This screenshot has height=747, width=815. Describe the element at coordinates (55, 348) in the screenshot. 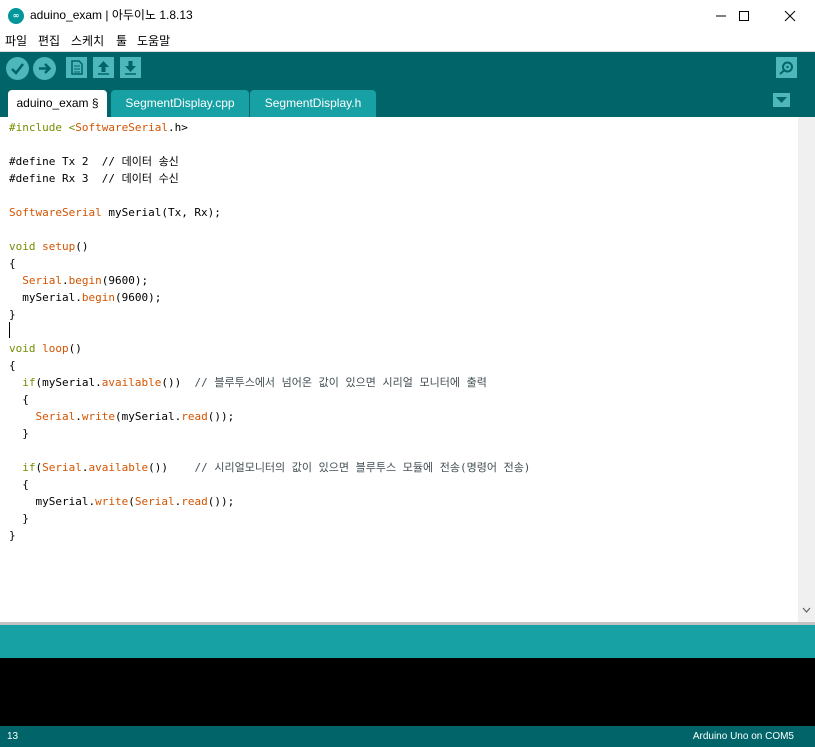

I see `code-token: loop` at that location.